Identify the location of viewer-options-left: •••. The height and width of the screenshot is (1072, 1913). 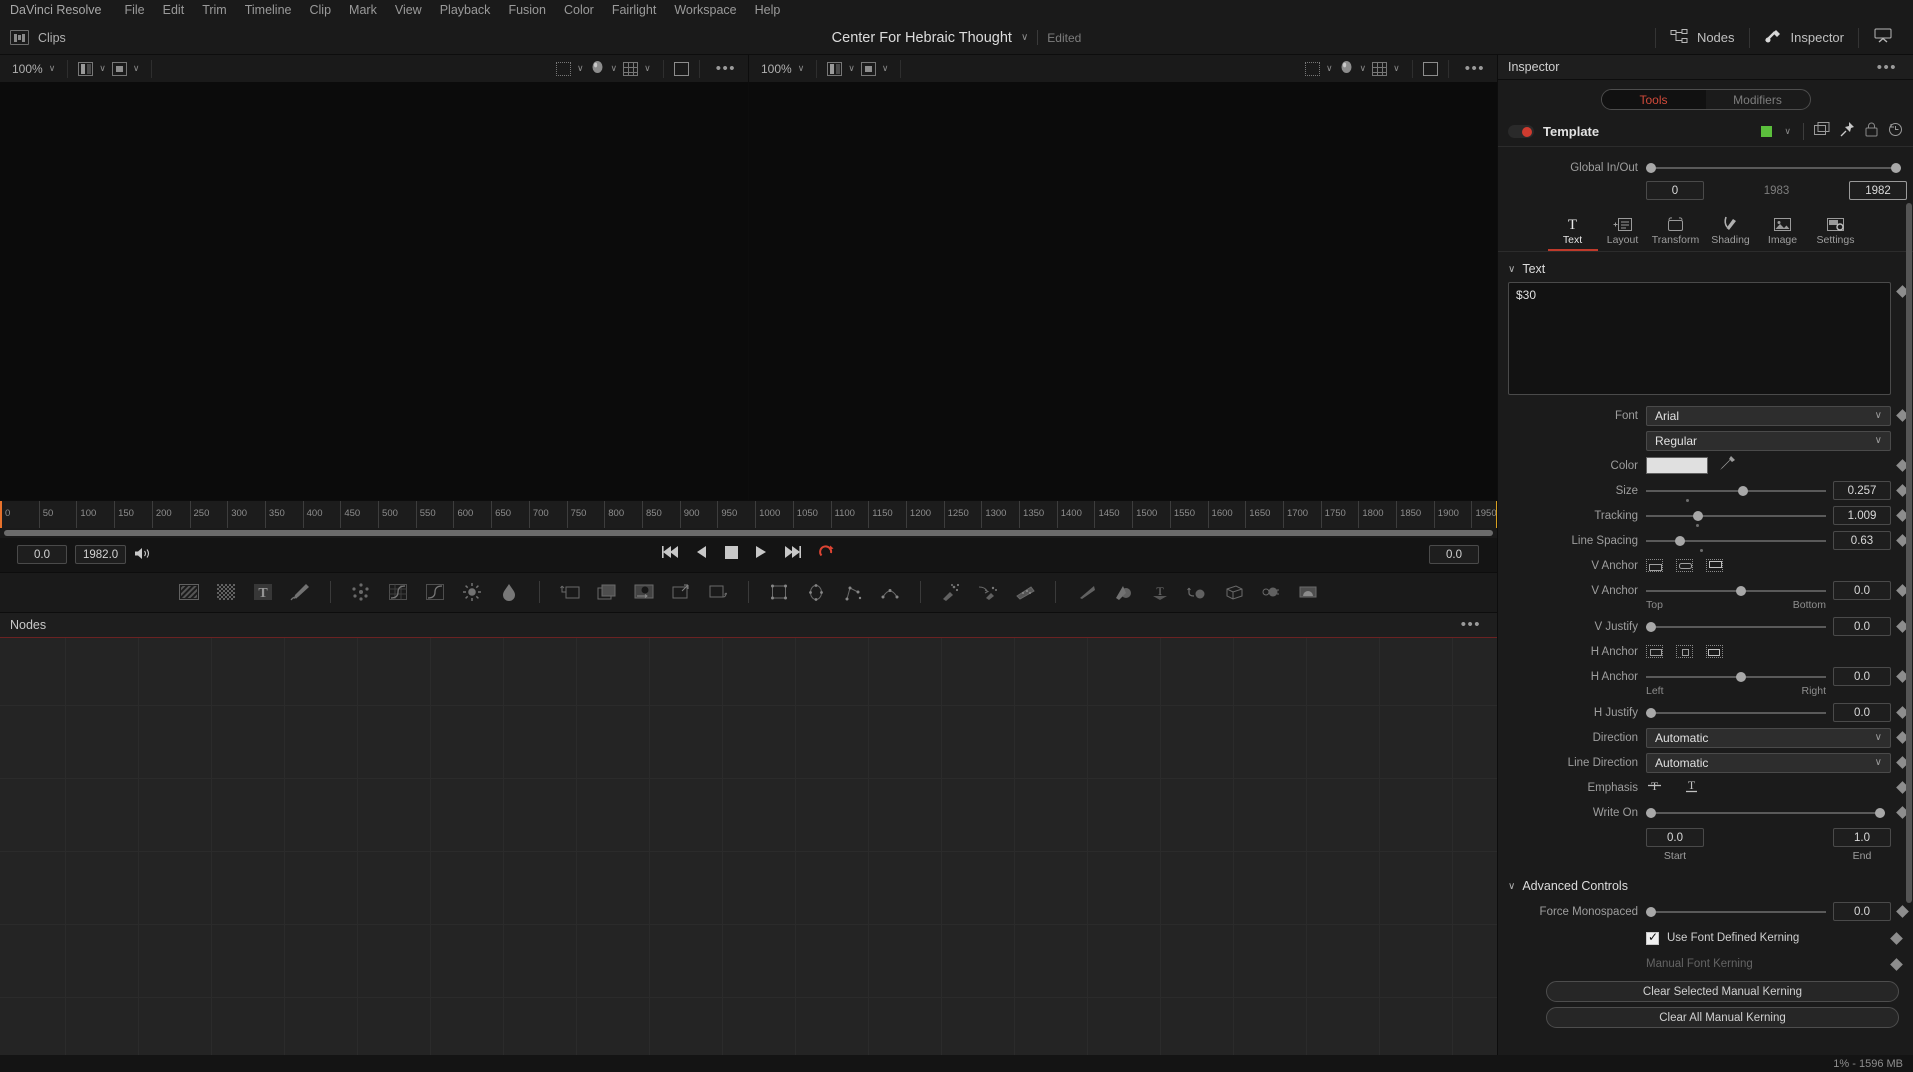
(726, 68).